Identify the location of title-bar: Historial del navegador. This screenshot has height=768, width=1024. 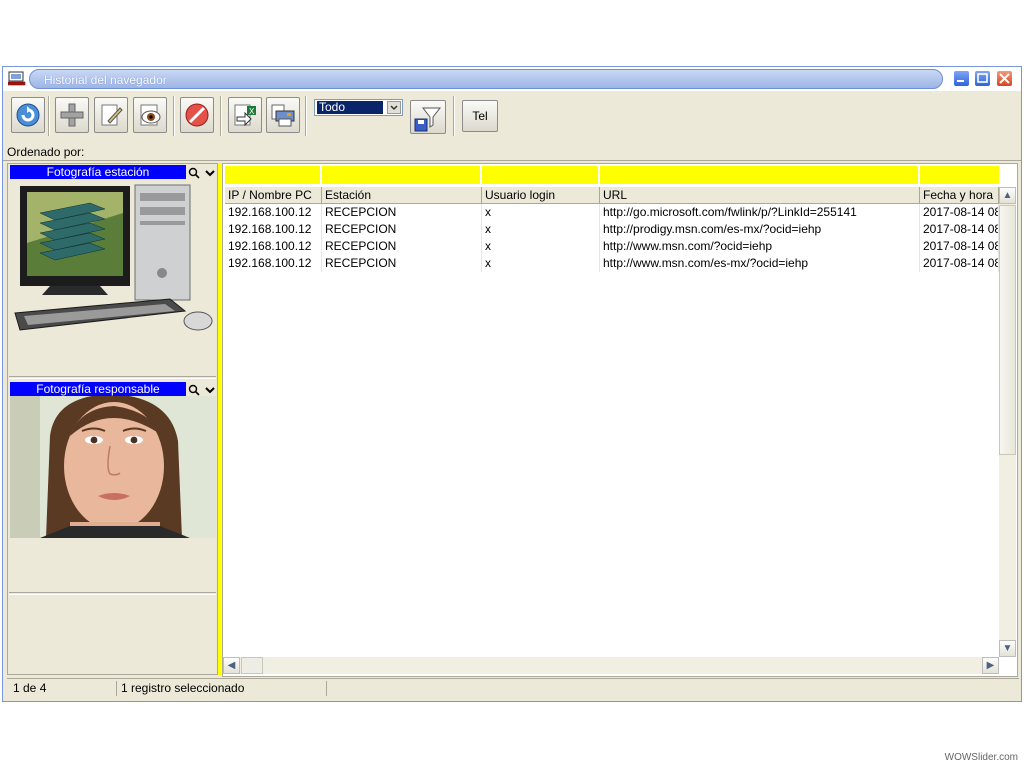
(512, 79).